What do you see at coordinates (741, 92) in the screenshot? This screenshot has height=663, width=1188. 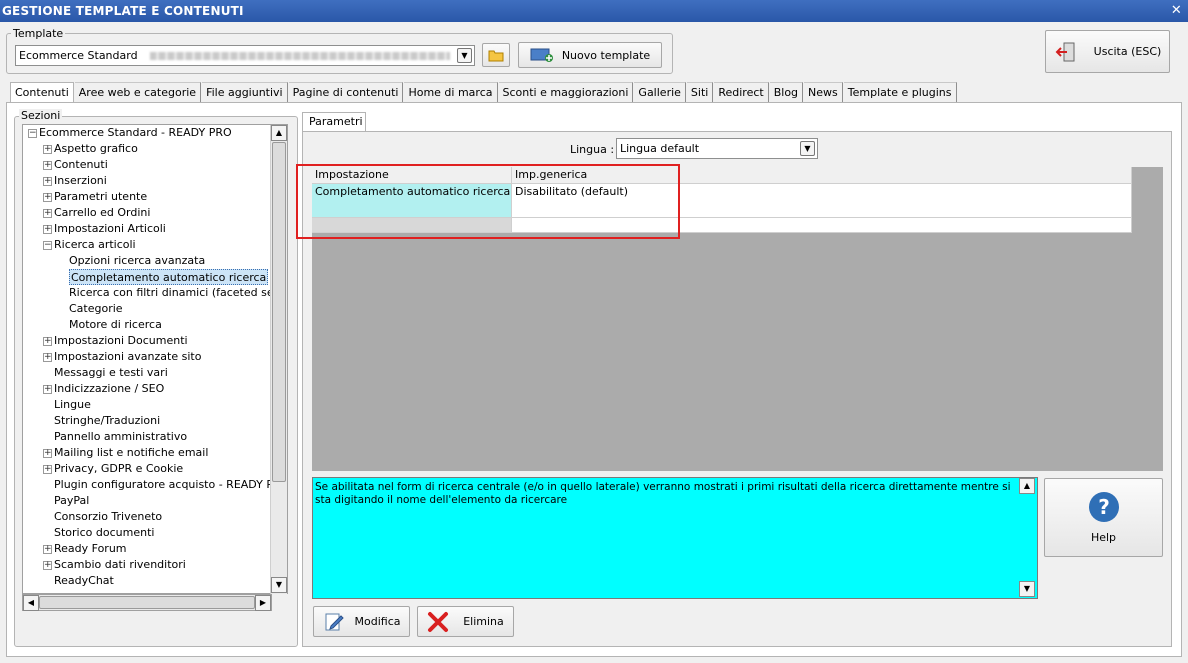 I see `tab-redirect: Redirect` at bounding box center [741, 92].